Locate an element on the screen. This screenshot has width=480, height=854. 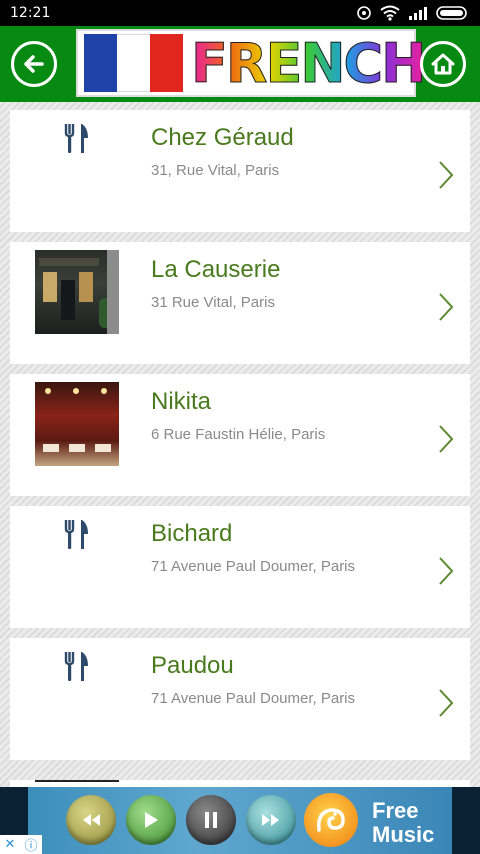
pause-icon is located at coordinates (211, 820).